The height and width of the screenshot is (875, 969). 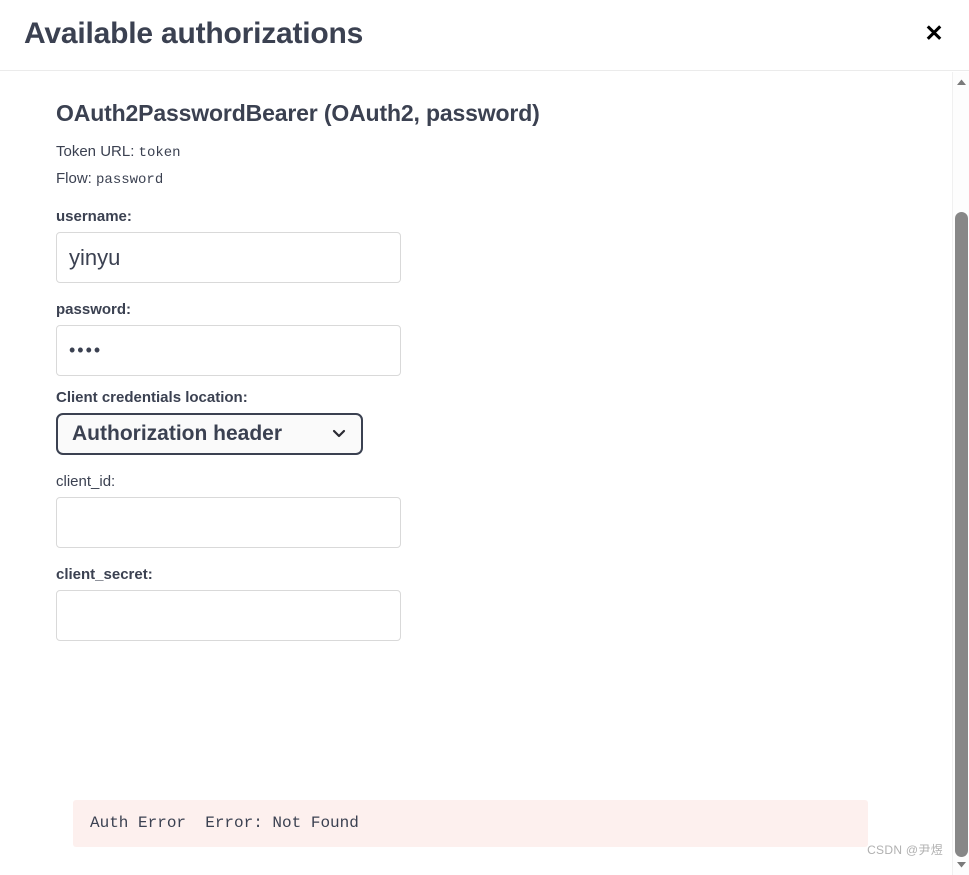 I want to click on client-id-label: client_id:, so click(x=86, y=481).